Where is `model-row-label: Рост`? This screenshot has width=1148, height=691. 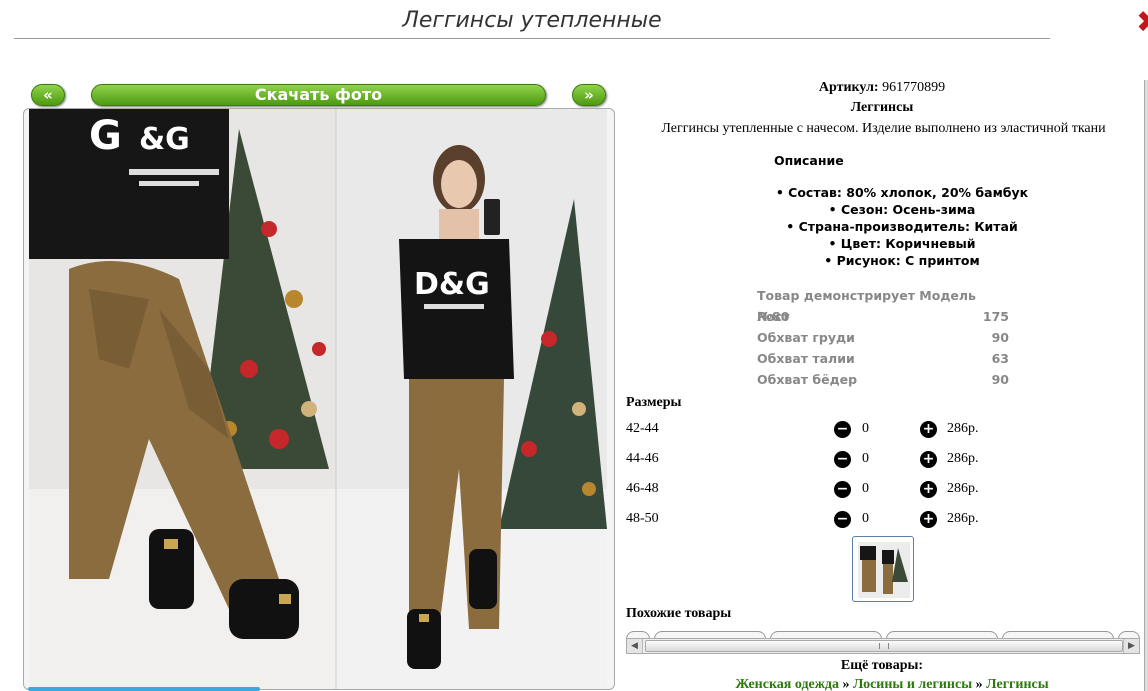
model-row-label: Рост is located at coordinates (773, 316).